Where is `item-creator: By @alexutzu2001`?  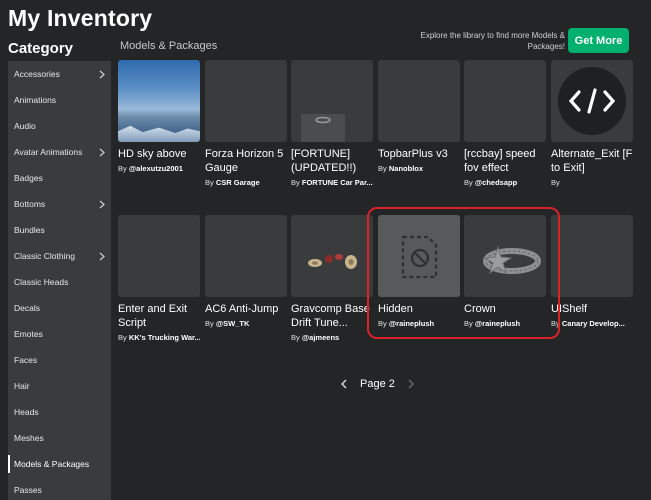 item-creator: By @alexutzu2001 is located at coordinates (159, 168).